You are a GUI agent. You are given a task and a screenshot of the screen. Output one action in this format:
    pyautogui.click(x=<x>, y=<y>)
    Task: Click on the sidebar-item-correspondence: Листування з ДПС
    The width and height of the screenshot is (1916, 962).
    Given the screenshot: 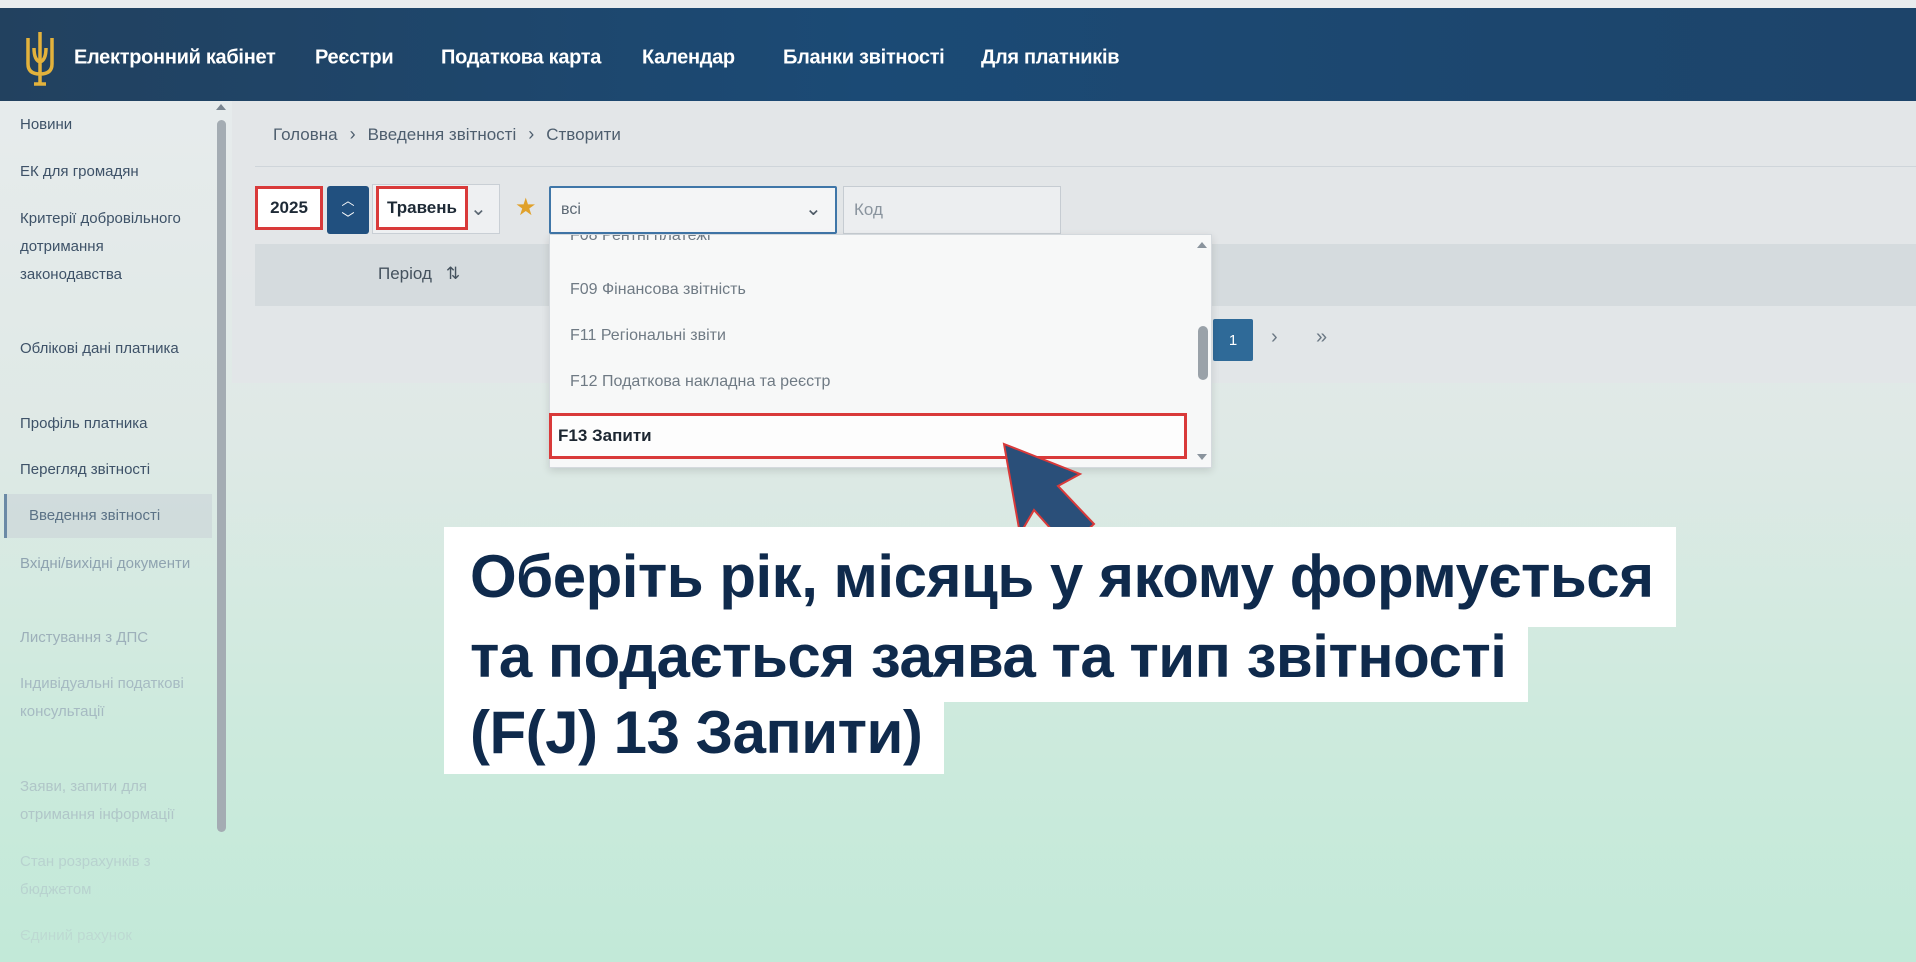 What is the action you would take?
    pyautogui.click(x=110, y=638)
    